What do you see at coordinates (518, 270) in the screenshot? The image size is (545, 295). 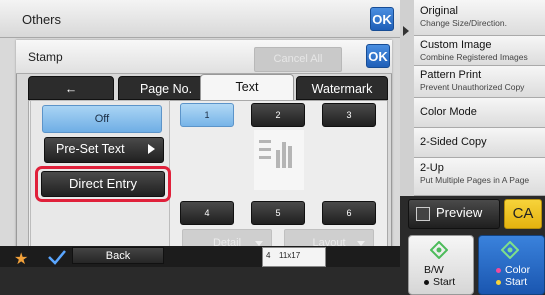 I see `color-label-line1: Color` at bounding box center [518, 270].